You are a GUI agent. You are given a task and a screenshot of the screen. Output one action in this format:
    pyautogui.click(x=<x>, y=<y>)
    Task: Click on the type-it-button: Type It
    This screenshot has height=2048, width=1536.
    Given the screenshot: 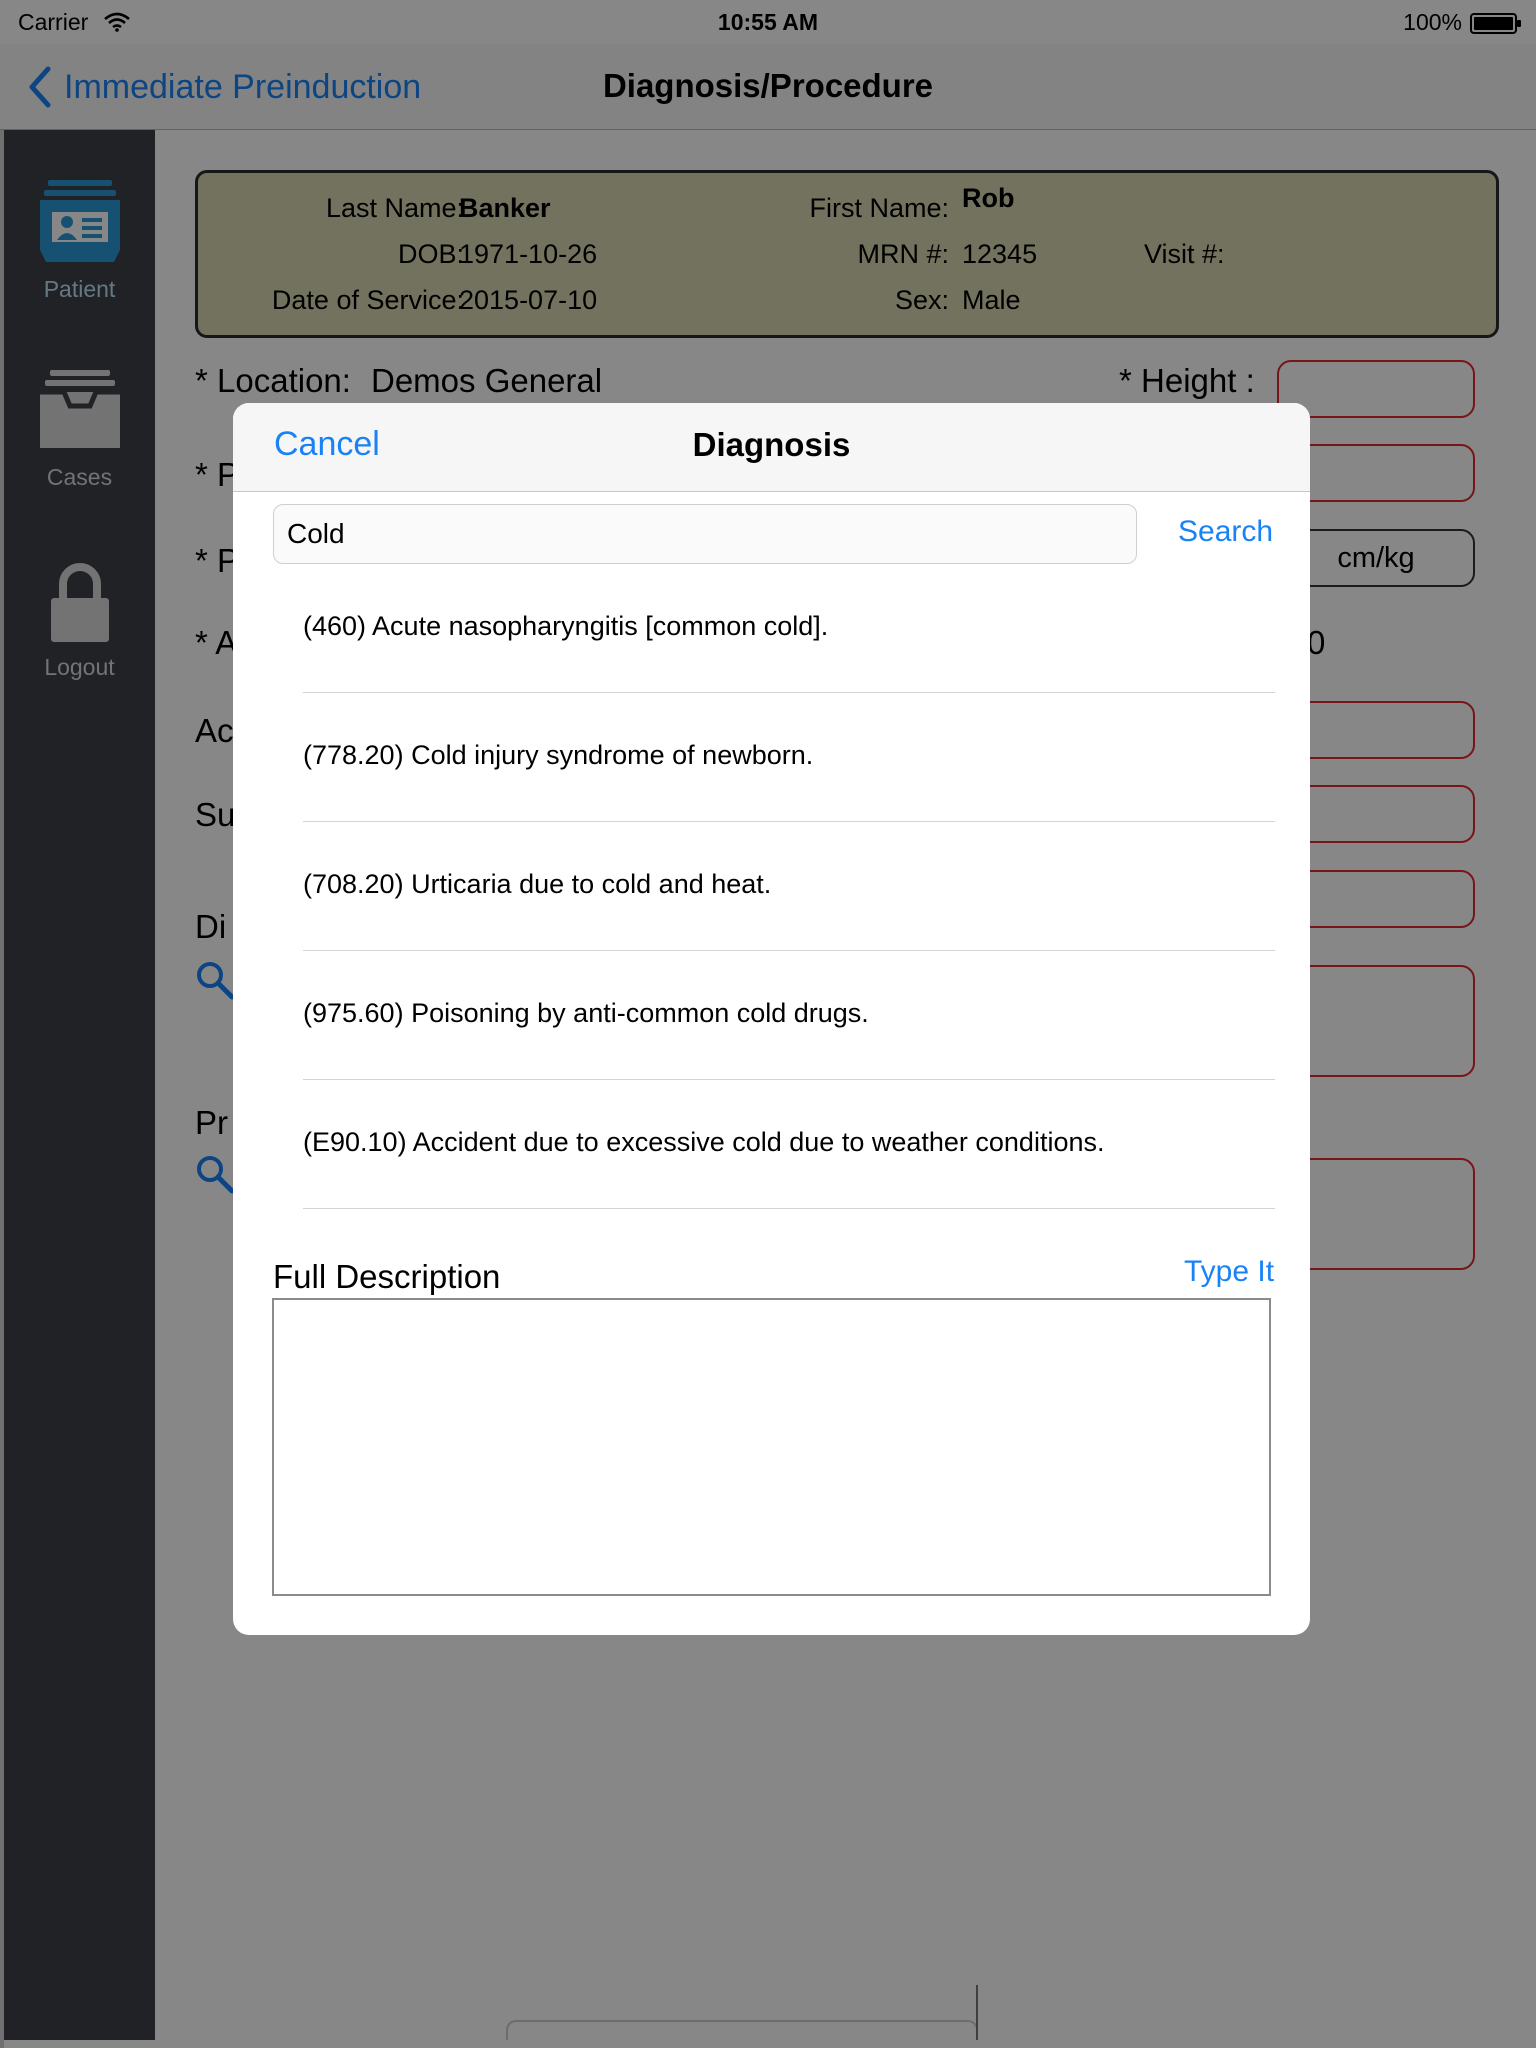 What is the action you would take?
    pyautogui.click(x=1229, y=1272)
    